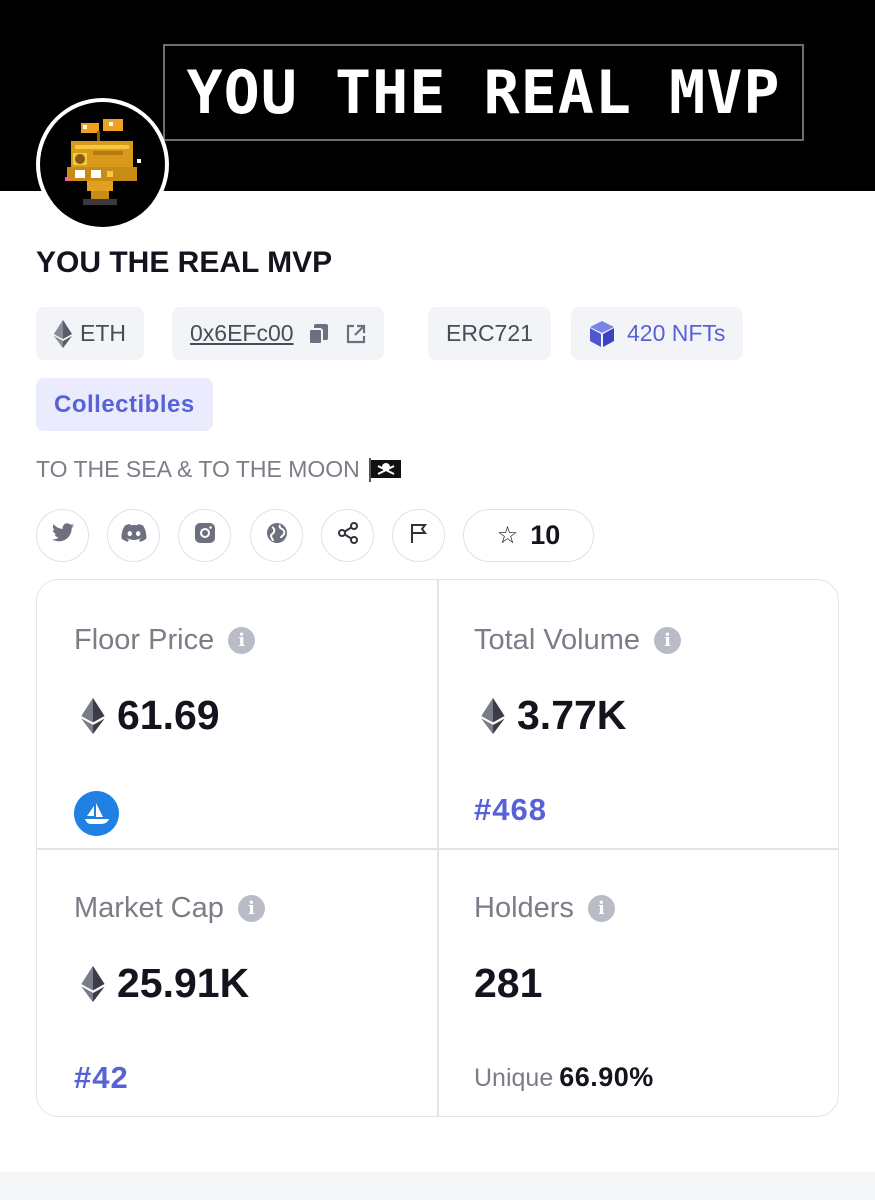 Image resolution: width=875 pixels, height=1200 pixels. What do you see at coordinates (572, 715) in the screenshot?
I see `total-volume-number: 3.77K` at bounding box center [572, 715].